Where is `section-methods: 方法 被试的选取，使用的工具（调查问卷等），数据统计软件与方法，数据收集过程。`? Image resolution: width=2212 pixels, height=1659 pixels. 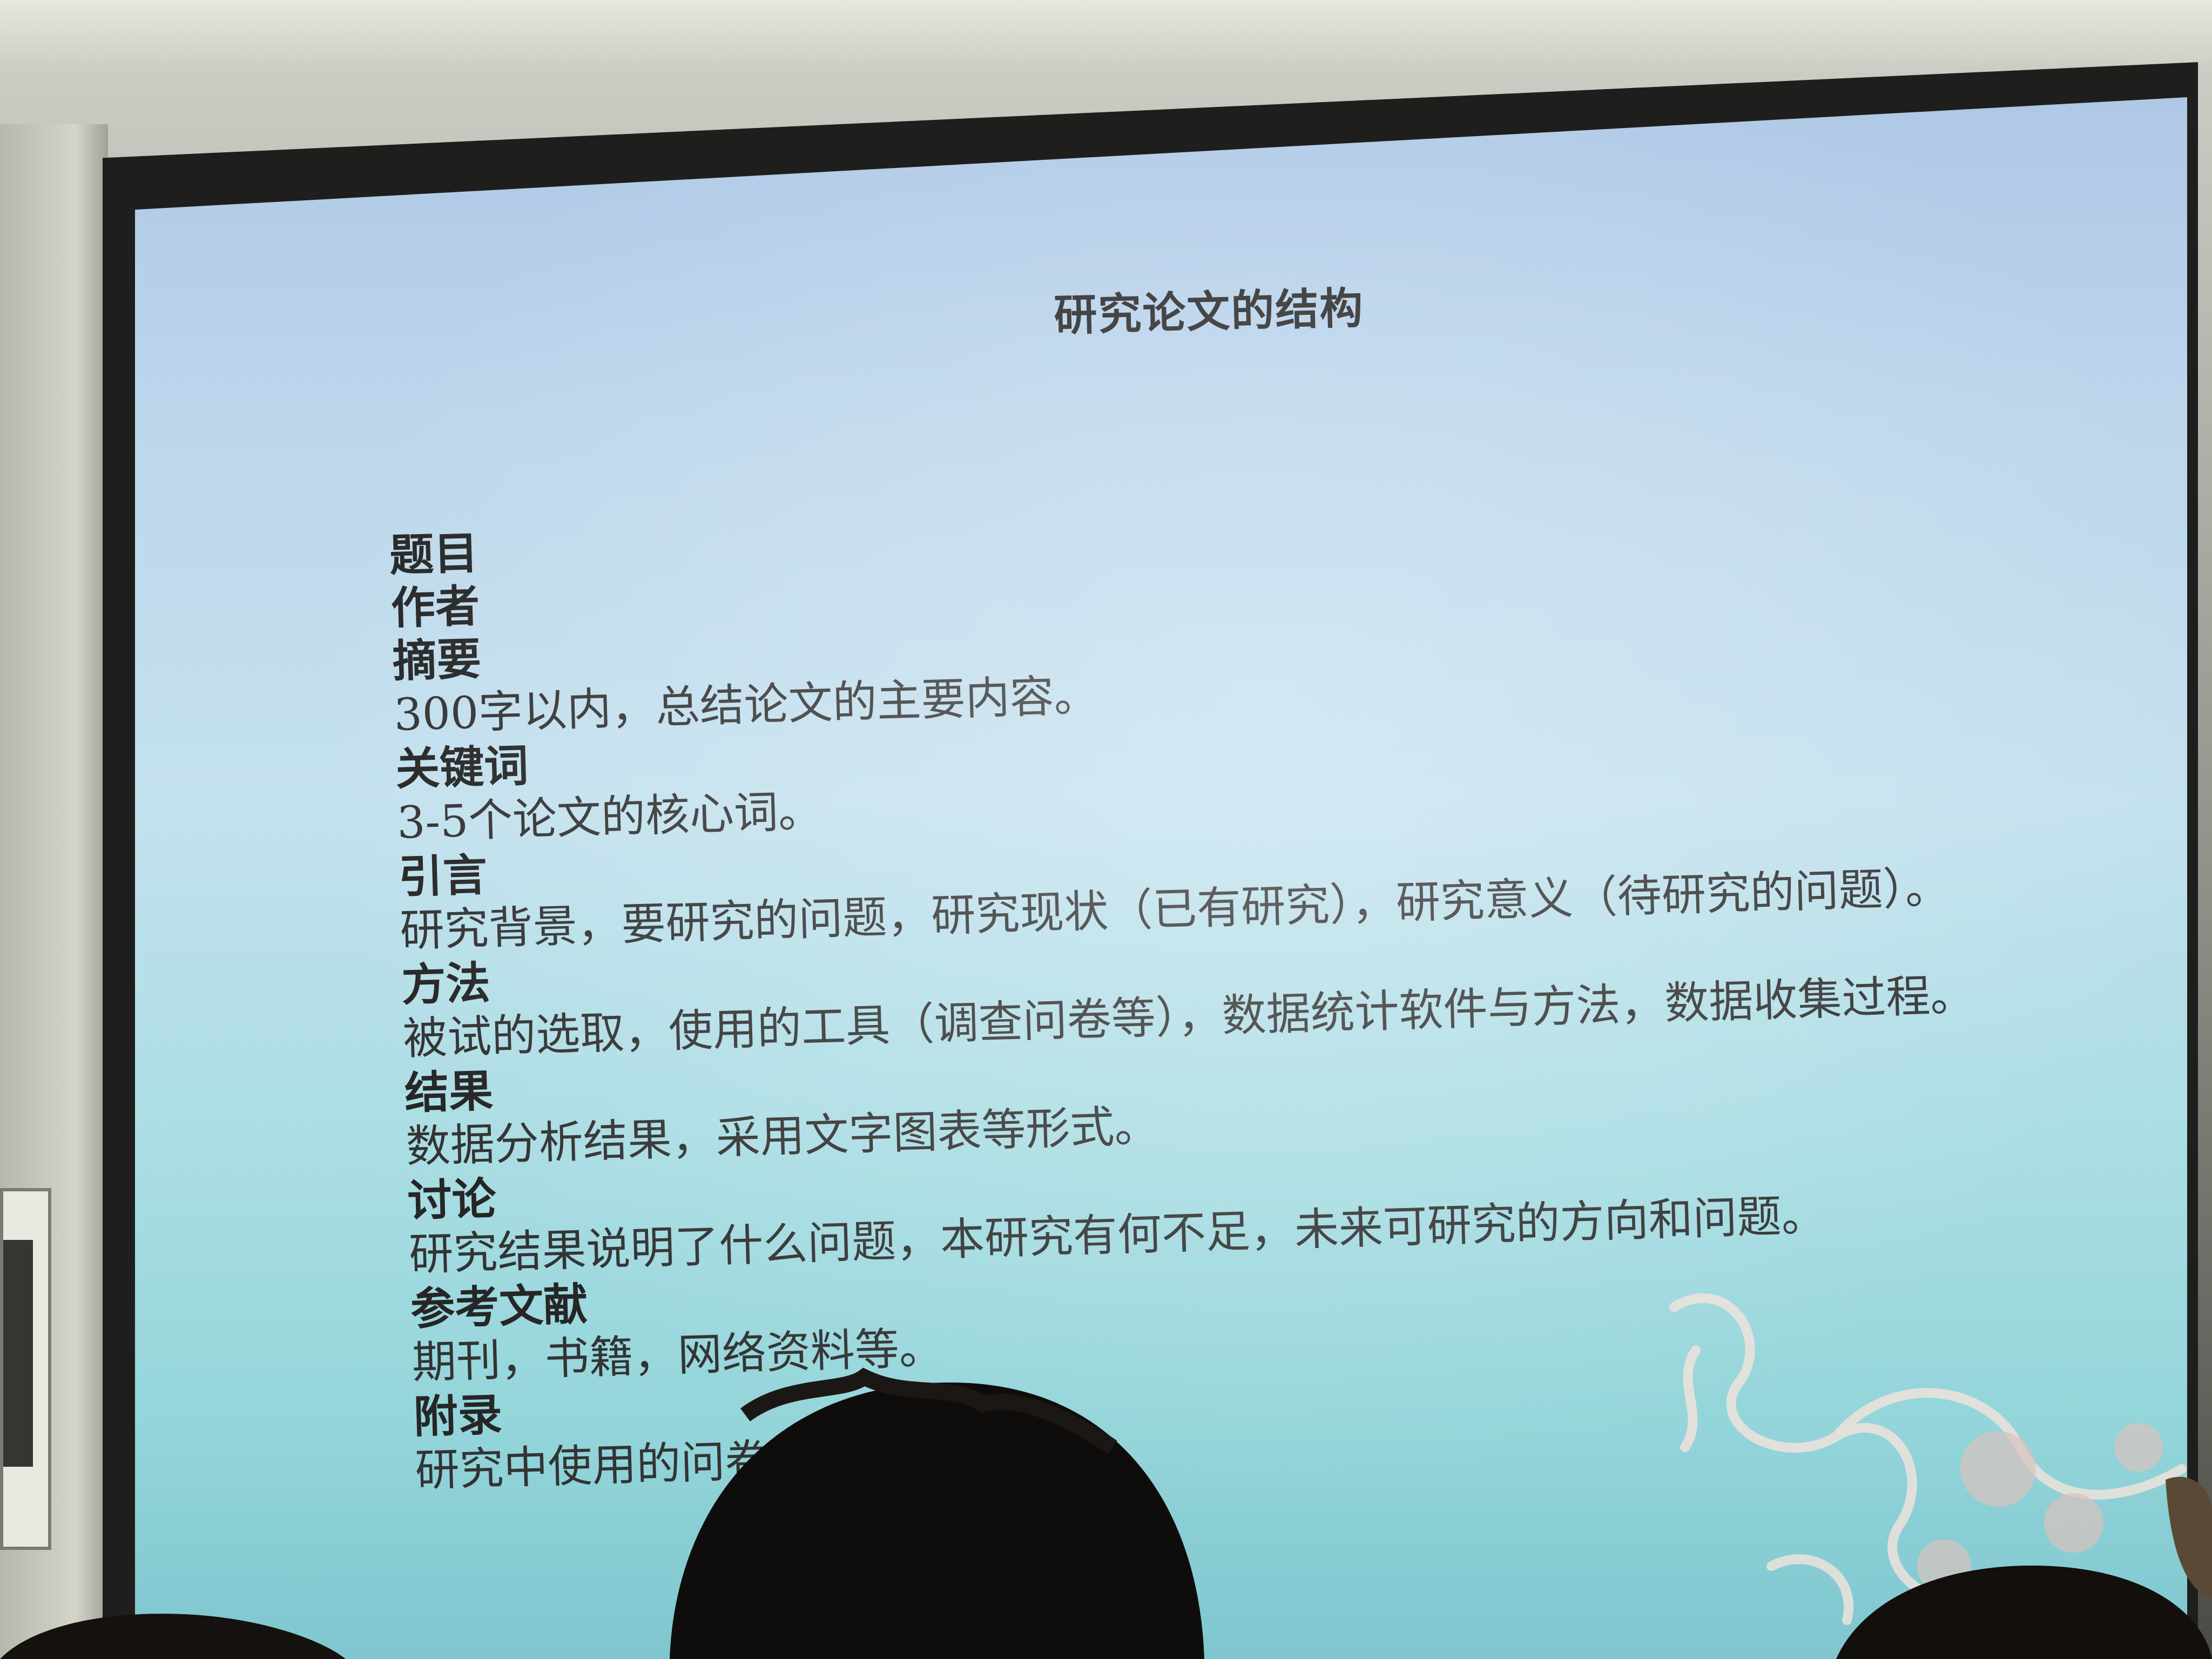
section-methods: 方法 被试的选取，使用的工具（调查问卷等），数据统计软件与方法，数据收集过程。 is located at coordinates (1266, 989).